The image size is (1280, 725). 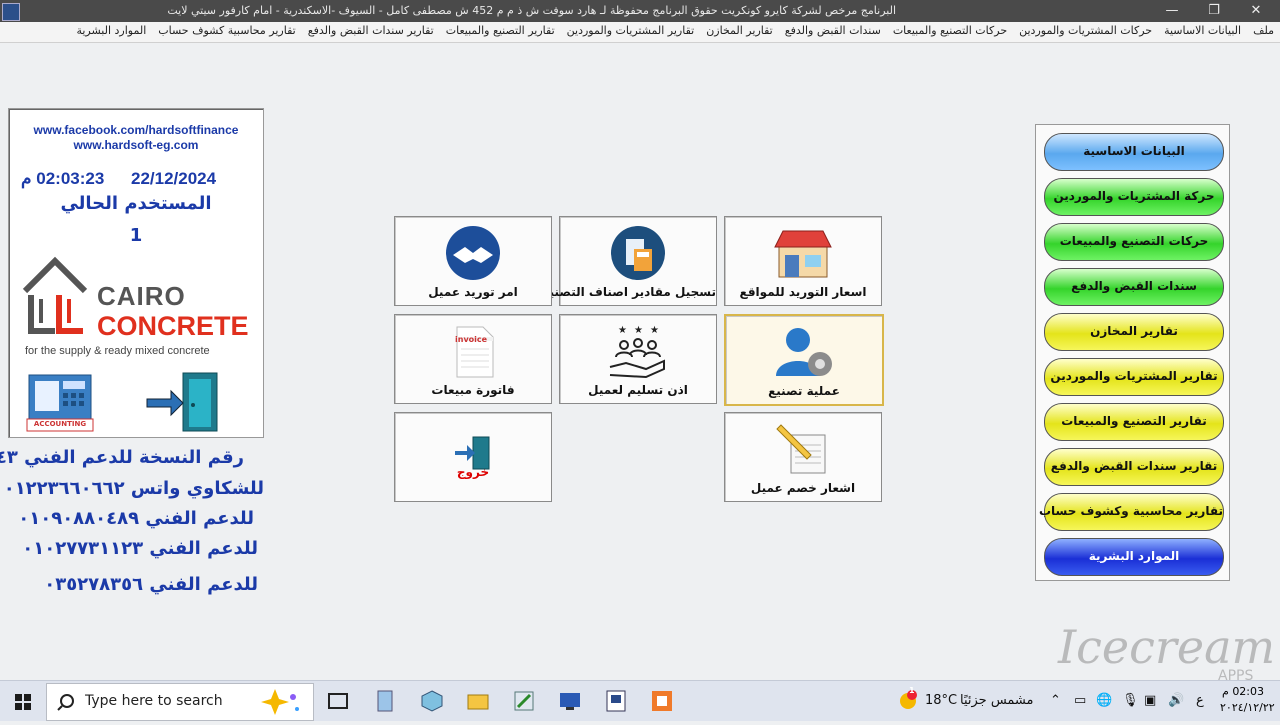 I want to click on maximize-button: ❐, so click(x=1214, y=11).